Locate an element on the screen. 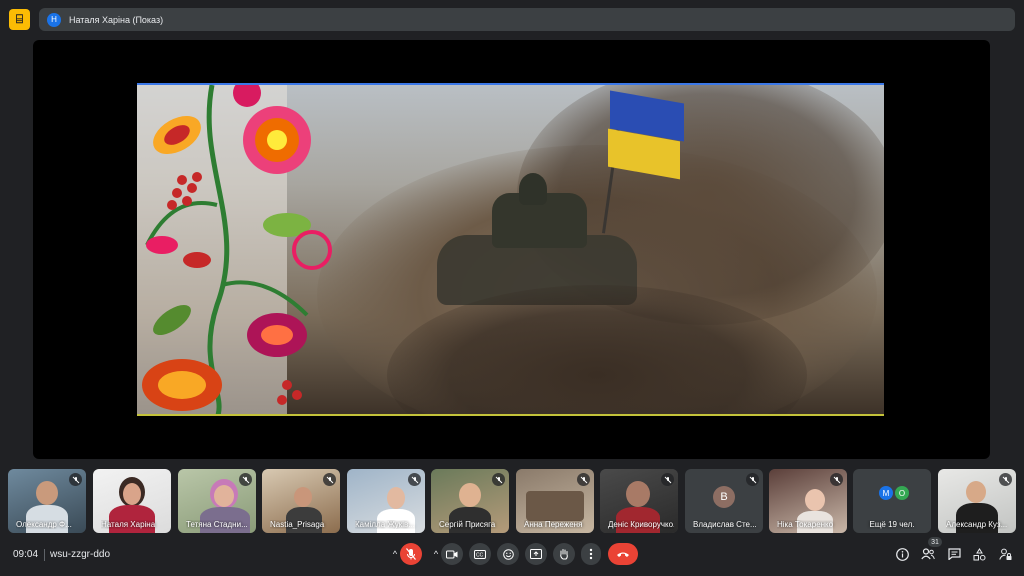 The height and width of the screenshot is (576, 1024). top-bar: ⌸ Н Наталя Харіна (Показ) is located at coordinates (512, 19).